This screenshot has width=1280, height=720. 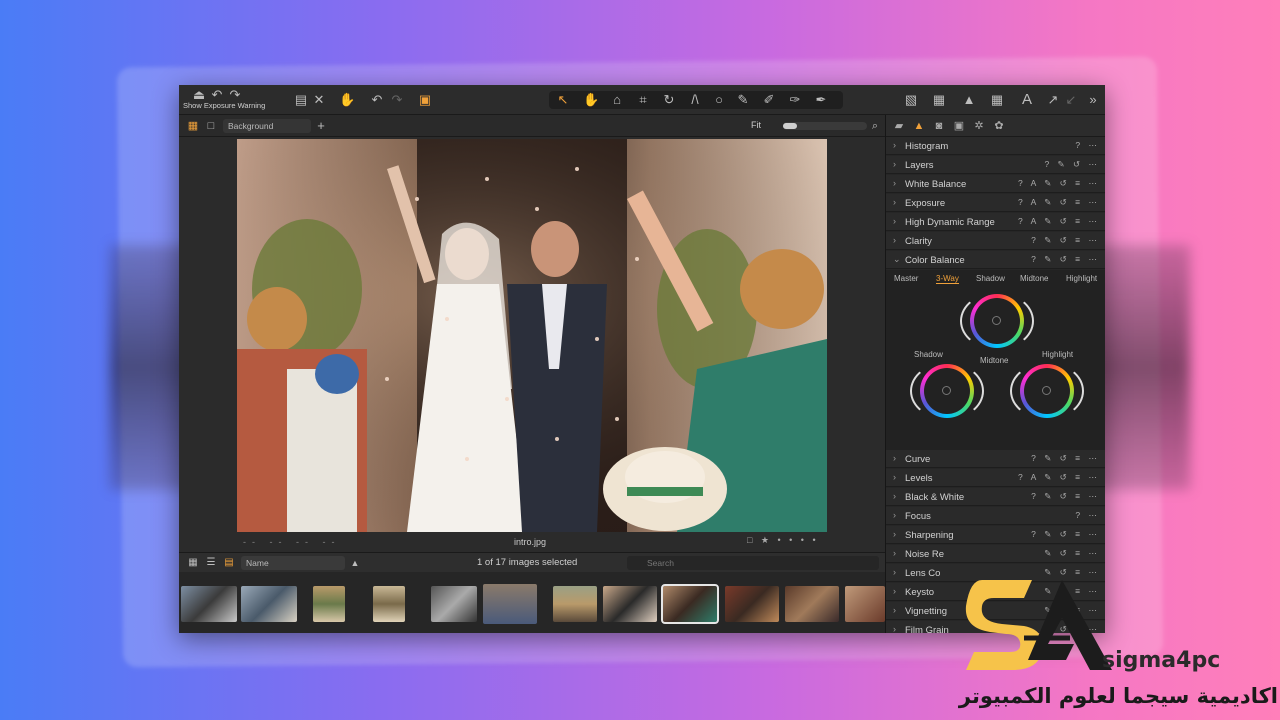 What do you see at coordinates (947, 279) in the screenshot?
I see `cb-tab-3way: 3-Way` at bounding box center [947, 279].